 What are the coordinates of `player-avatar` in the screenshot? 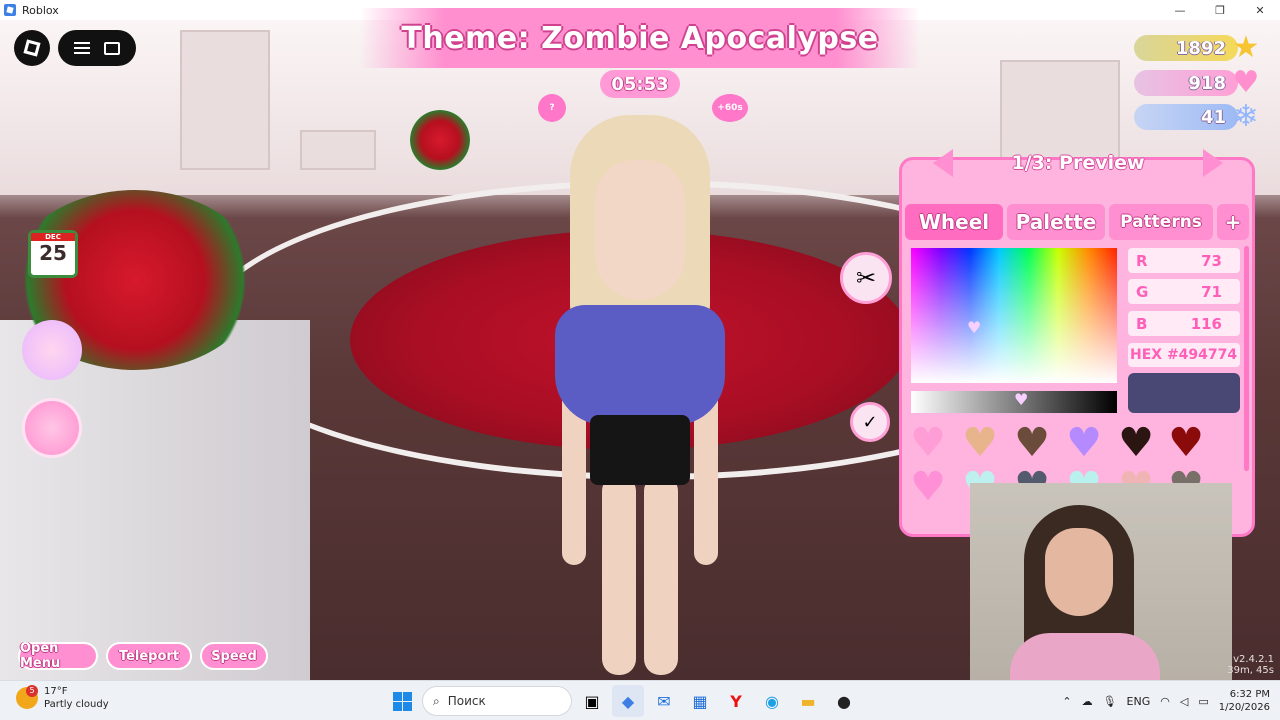 It's located at (640, 397).